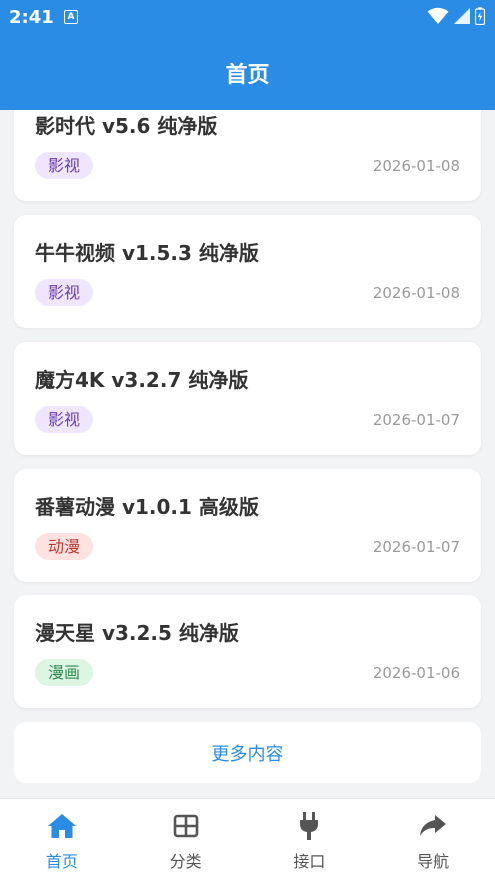  I want to click on nav-item-navigation: 导航, so click(433, 840).